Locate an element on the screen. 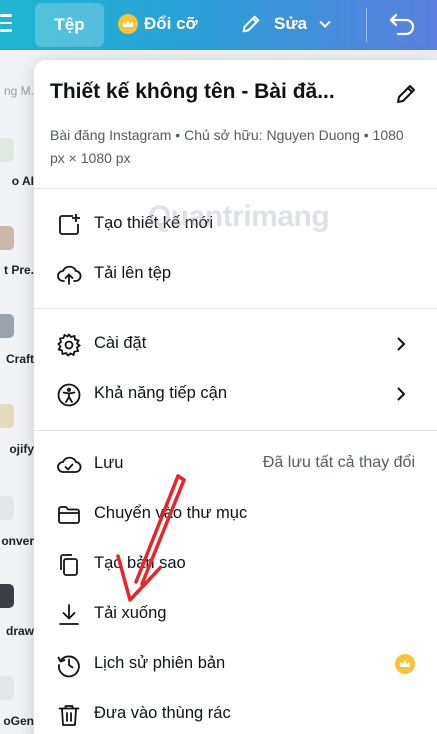 Image resolution: width=437 pixels, height=734 pixels. resize-button: Đổi cỡ is located at coordinates (158, 24).